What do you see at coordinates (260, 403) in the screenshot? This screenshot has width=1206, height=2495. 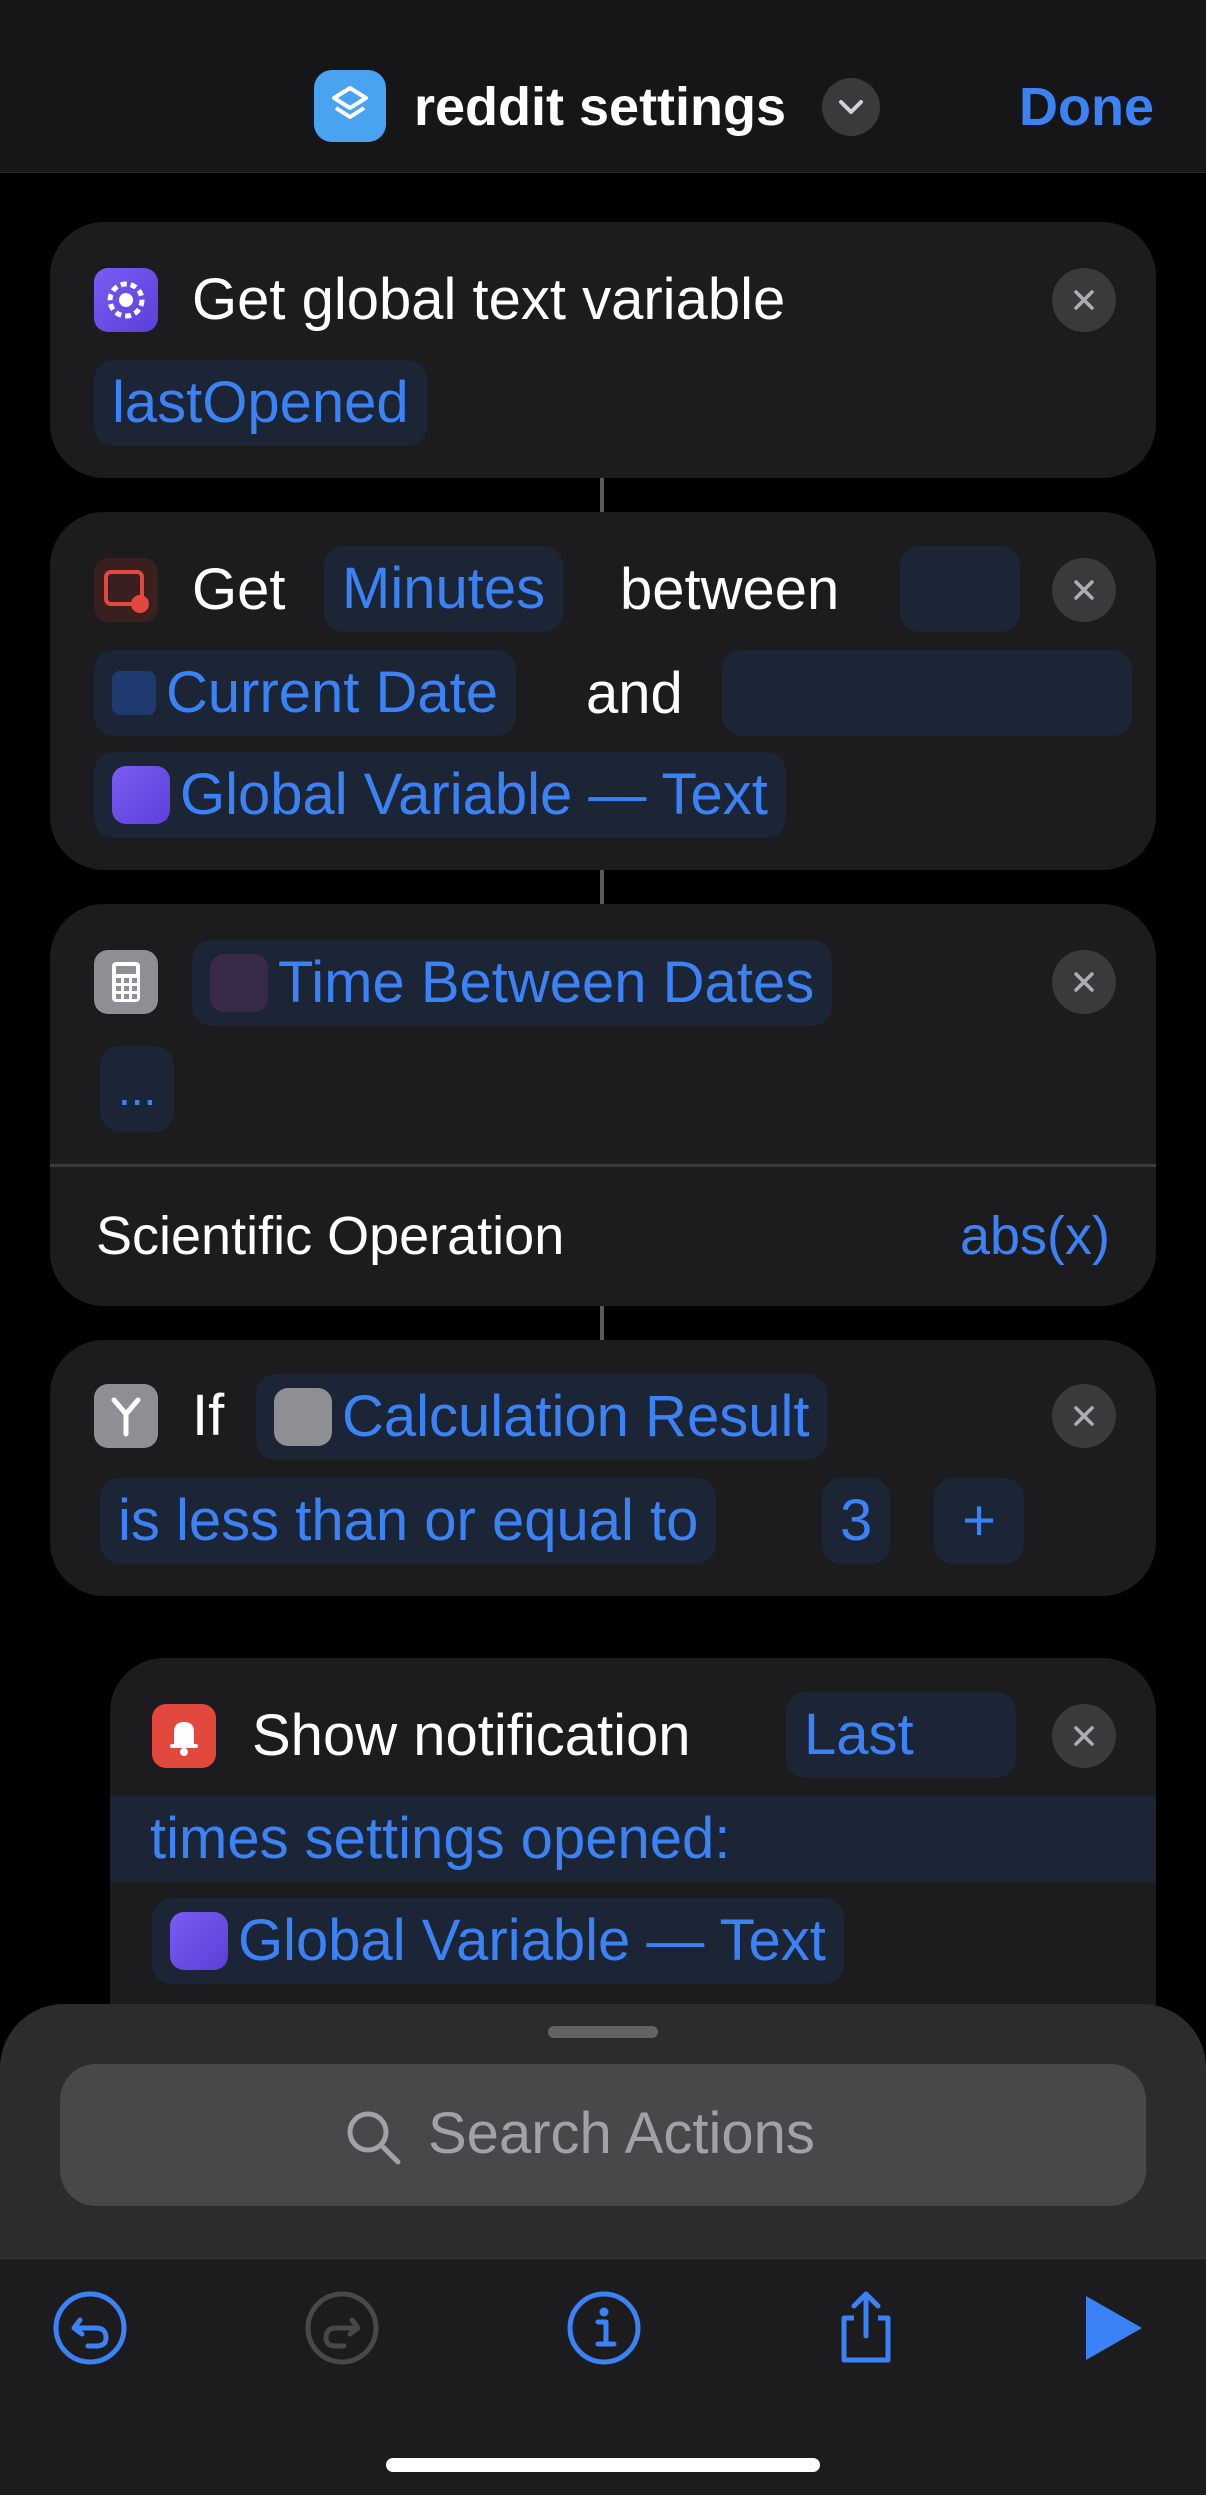 I see `variable-name-token: lastOpened` at bounding box center [260, 403].